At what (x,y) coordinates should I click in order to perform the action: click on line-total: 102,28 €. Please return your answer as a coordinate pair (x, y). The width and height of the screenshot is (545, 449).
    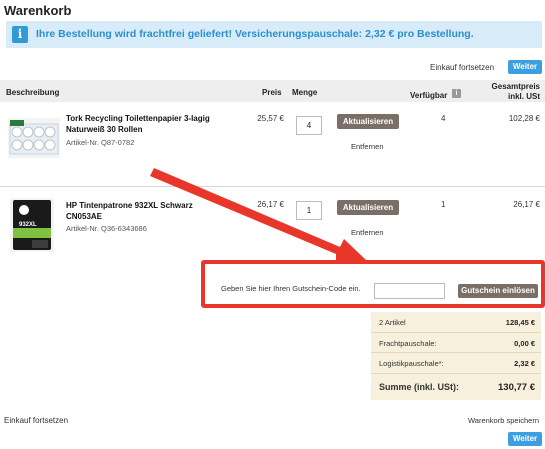
    Looking at the image, I should click on (524, 118).